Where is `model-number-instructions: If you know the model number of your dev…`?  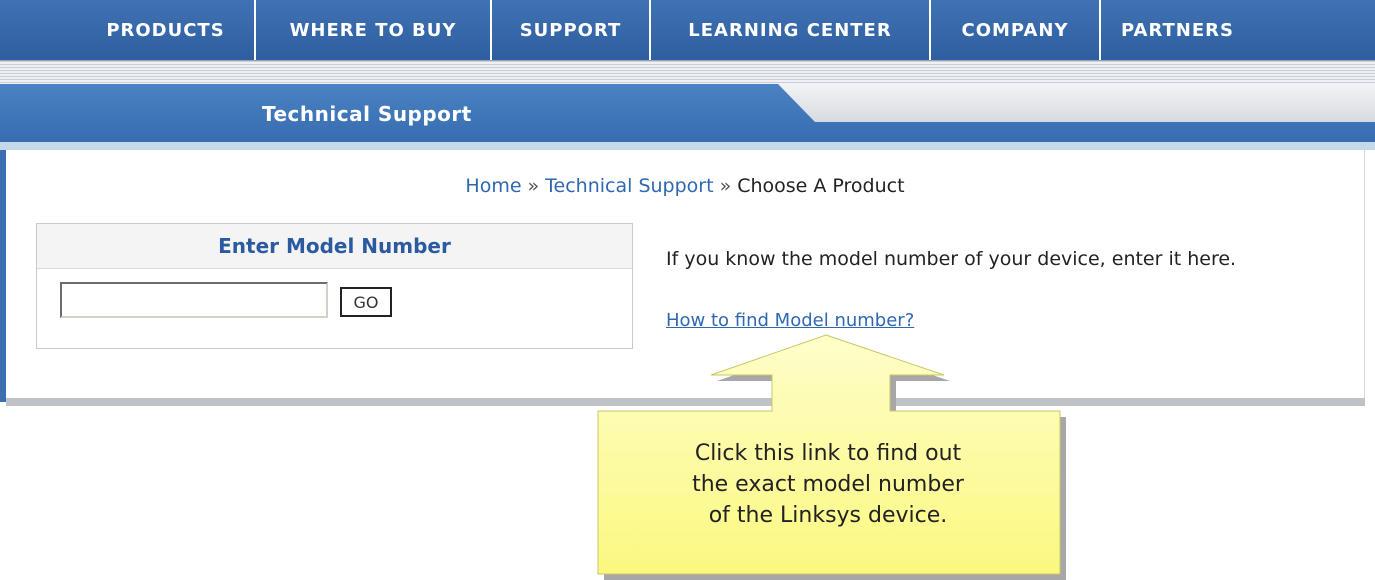
model-number-instructions: If you know the model number of your dev… is located at coordinates (951, 259).